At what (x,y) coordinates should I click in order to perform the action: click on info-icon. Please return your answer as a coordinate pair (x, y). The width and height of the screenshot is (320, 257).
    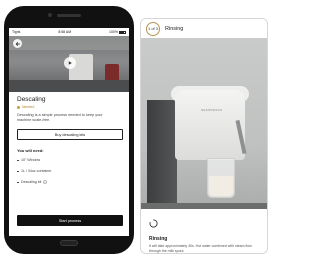
    Looking at the image, I should click on (45, 182).